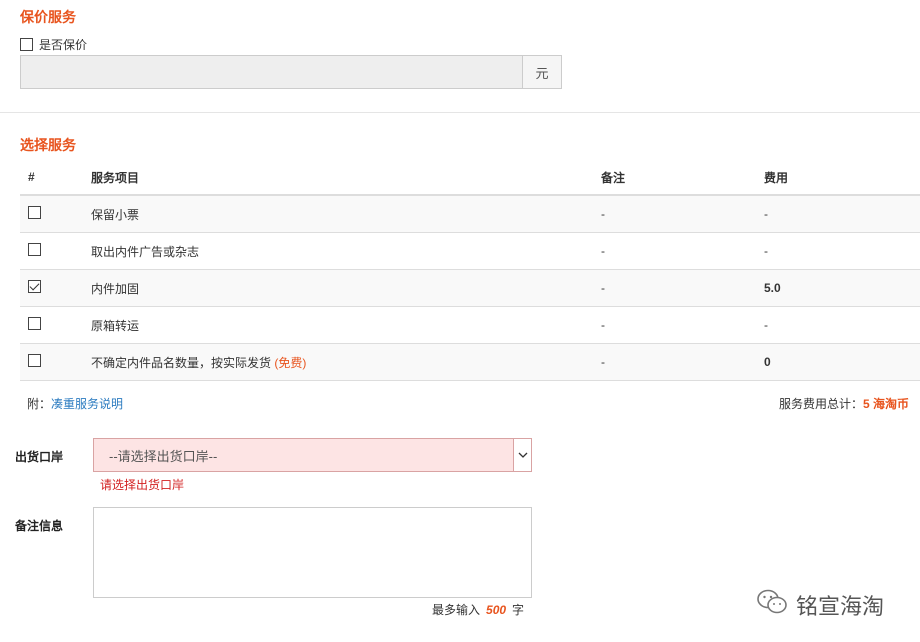  What do you see at coordinates (115, 325) in the screenshot?
I see `service-name: 原箱转运` at bounding box center [115, 325].